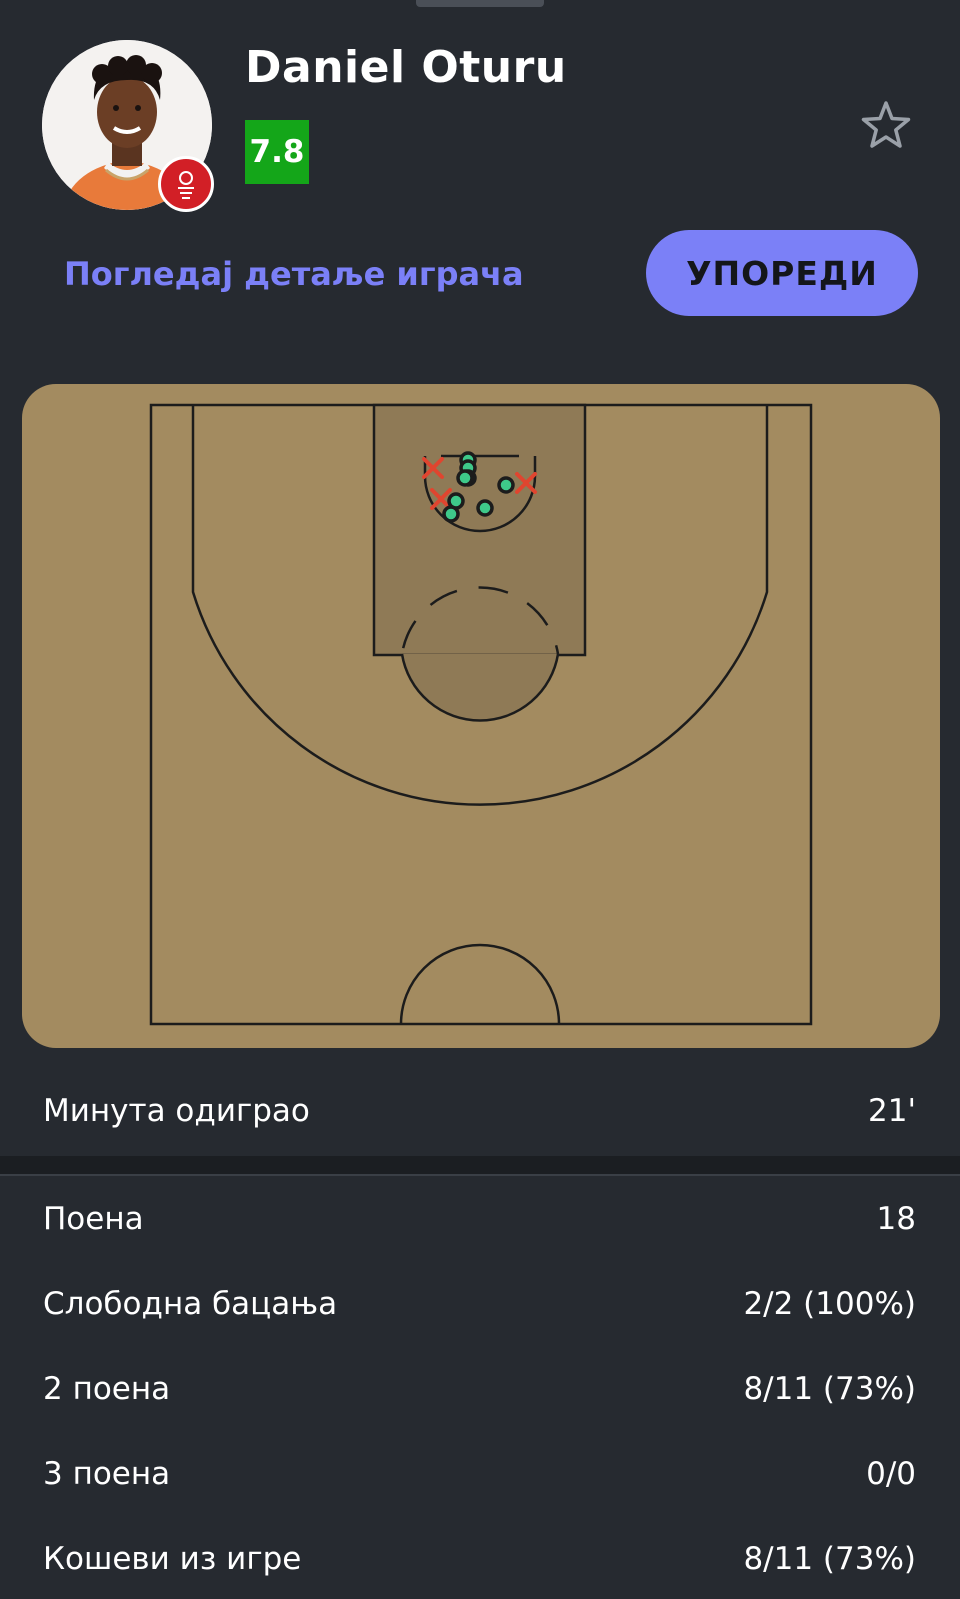  What do you see at coordinates (107, 1389) in the screenshot?
I see `stat-label: 2 поена` at bounding box center [107, 1389].